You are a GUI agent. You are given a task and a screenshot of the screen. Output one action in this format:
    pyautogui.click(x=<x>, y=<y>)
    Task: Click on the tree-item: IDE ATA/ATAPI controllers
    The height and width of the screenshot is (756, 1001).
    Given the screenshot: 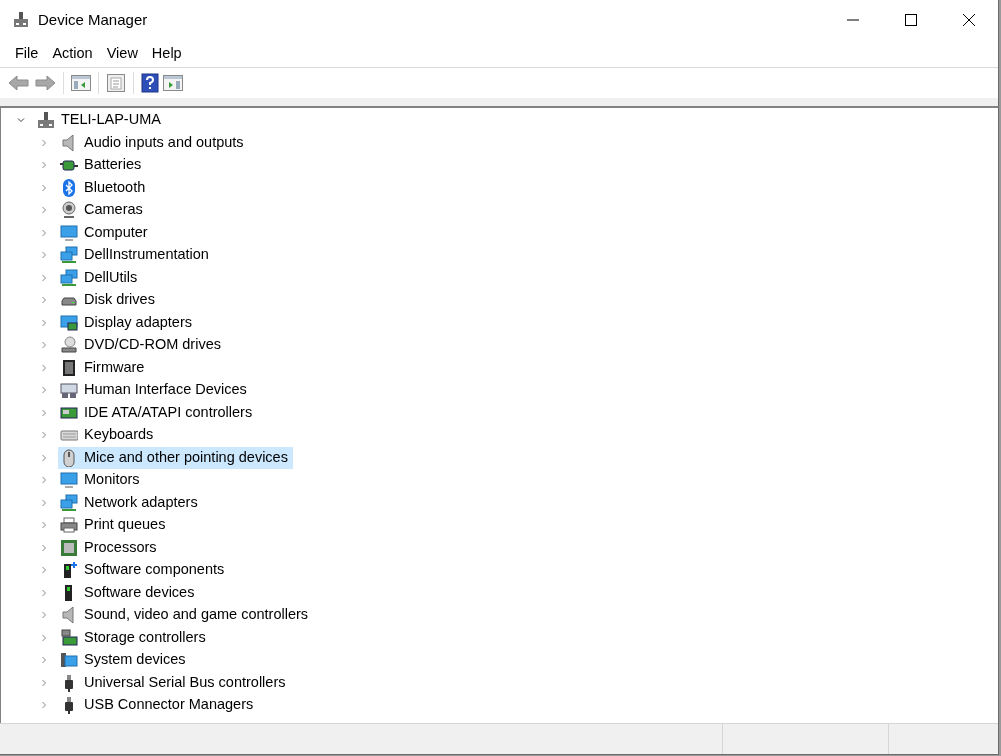 What is the action you would take?
    pyautogui.click(x=158, y=412)
    